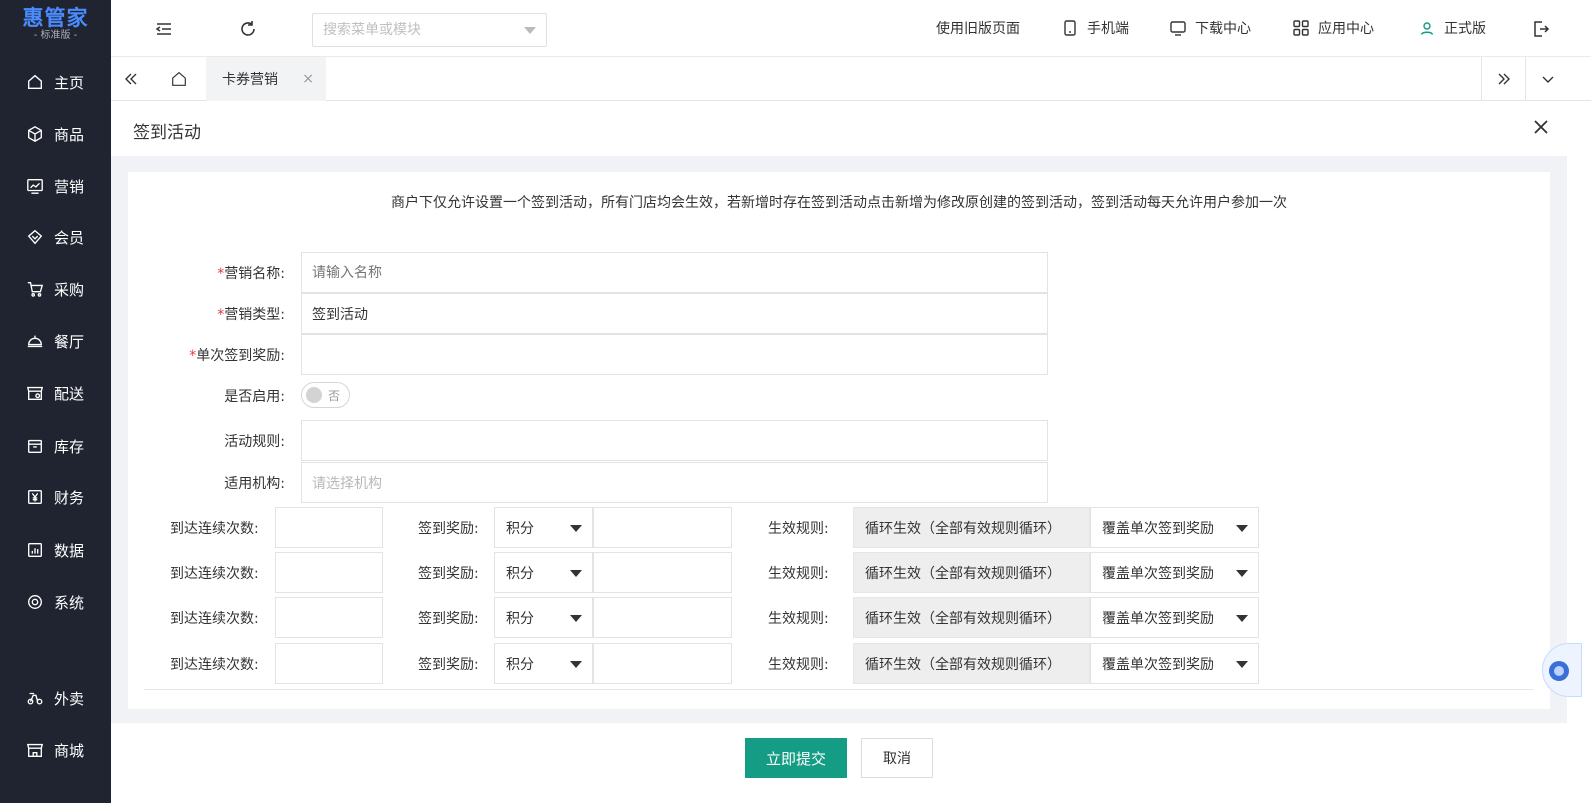  I want to click on page-header: 签到活动, so click(839, 128).